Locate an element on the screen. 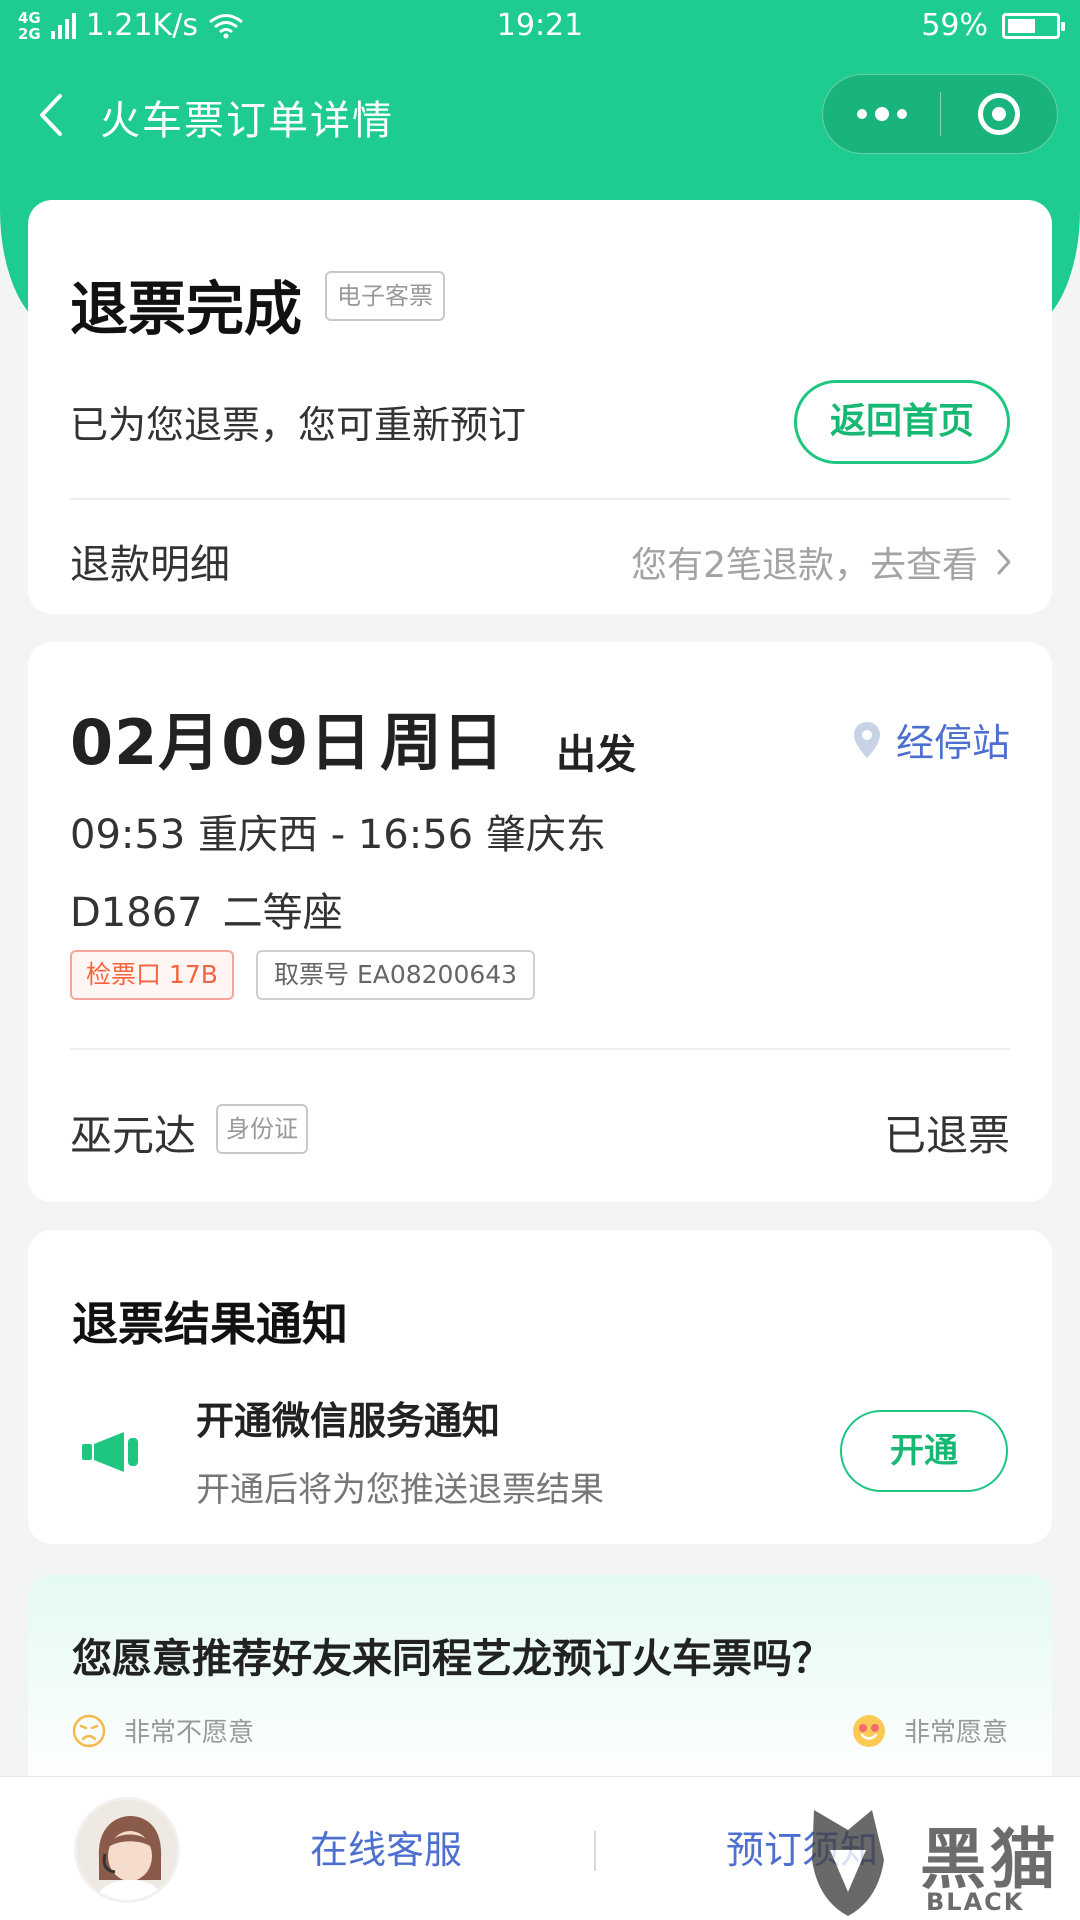  refund-detail-label: 退款明细 is located at coordinates (150, 565).